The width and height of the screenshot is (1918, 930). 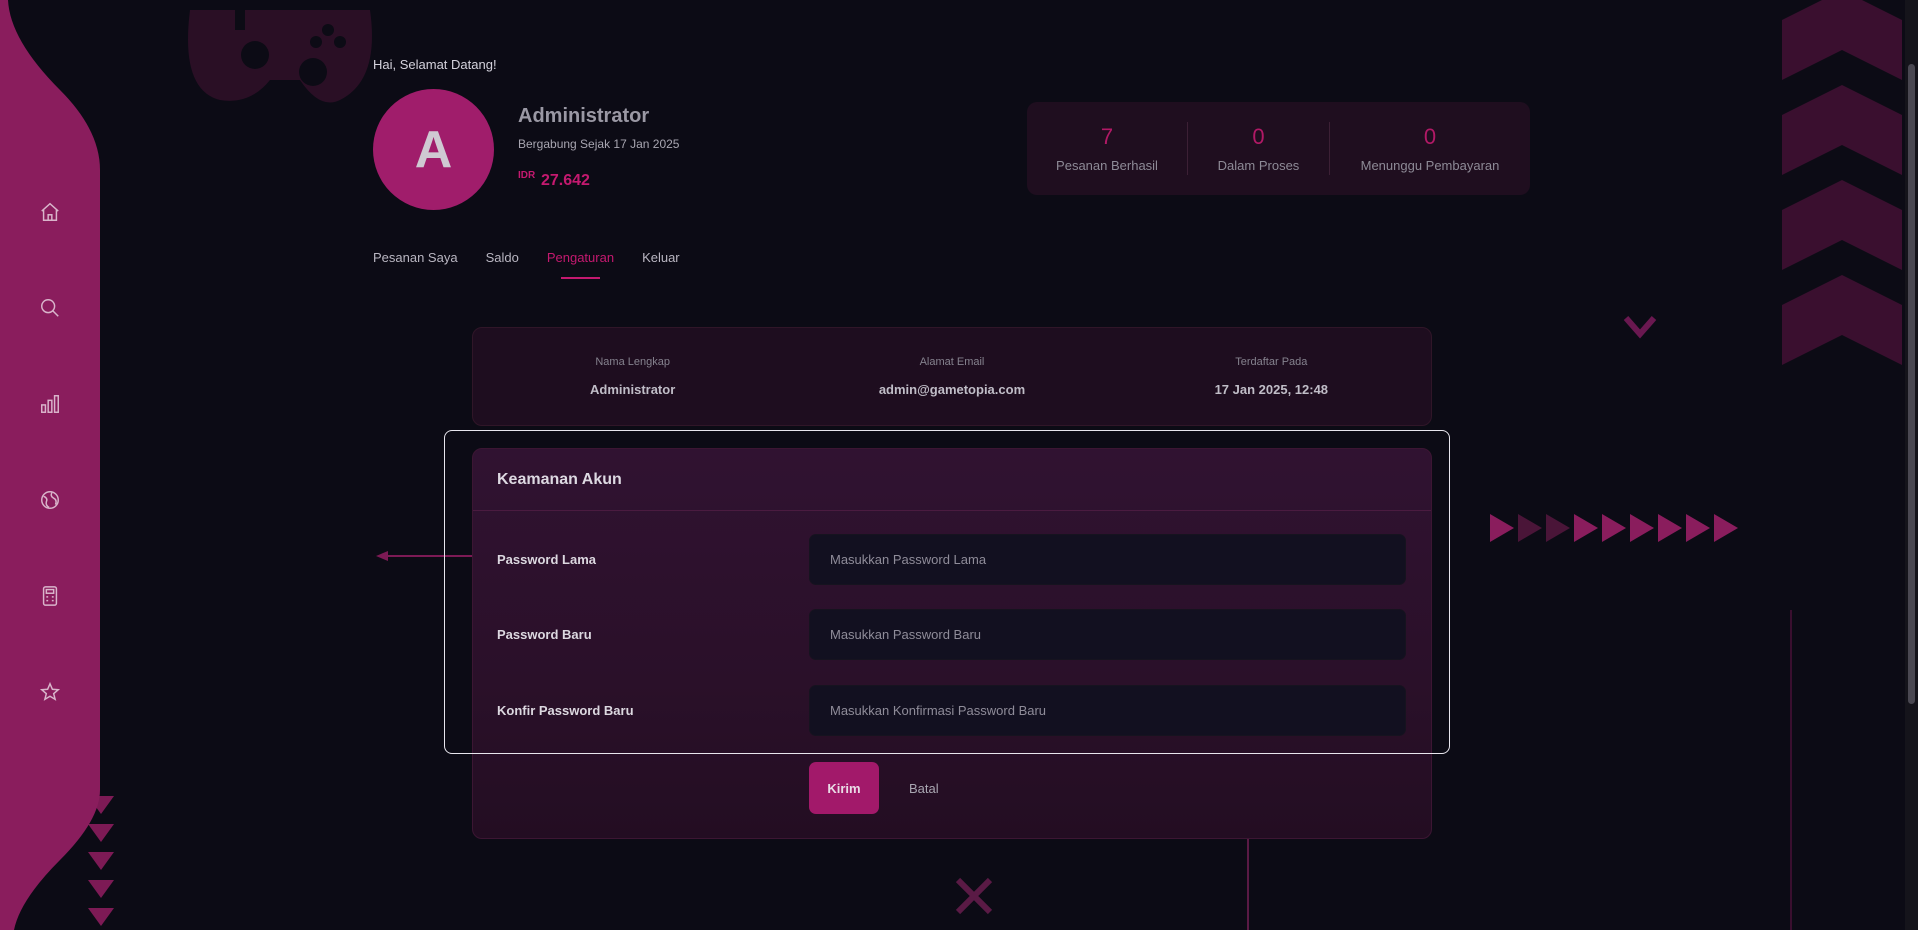 I want to click on confirm-password-row: Konfir Password Baru, so click(x=952, y=710).